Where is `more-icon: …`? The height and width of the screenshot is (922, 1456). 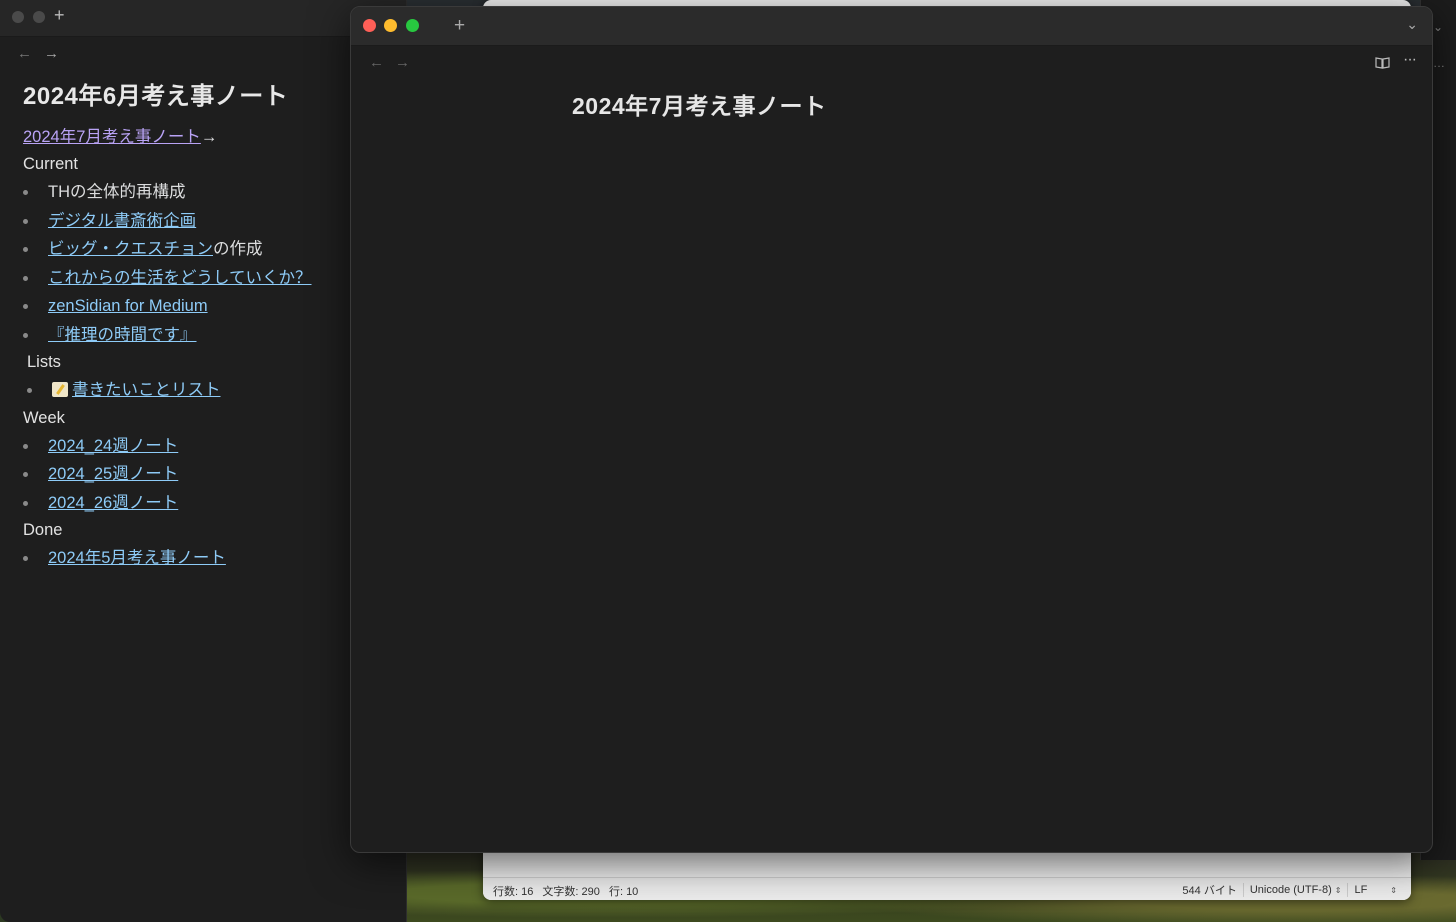
more-icon: … is located at coordinates (1439, 63).